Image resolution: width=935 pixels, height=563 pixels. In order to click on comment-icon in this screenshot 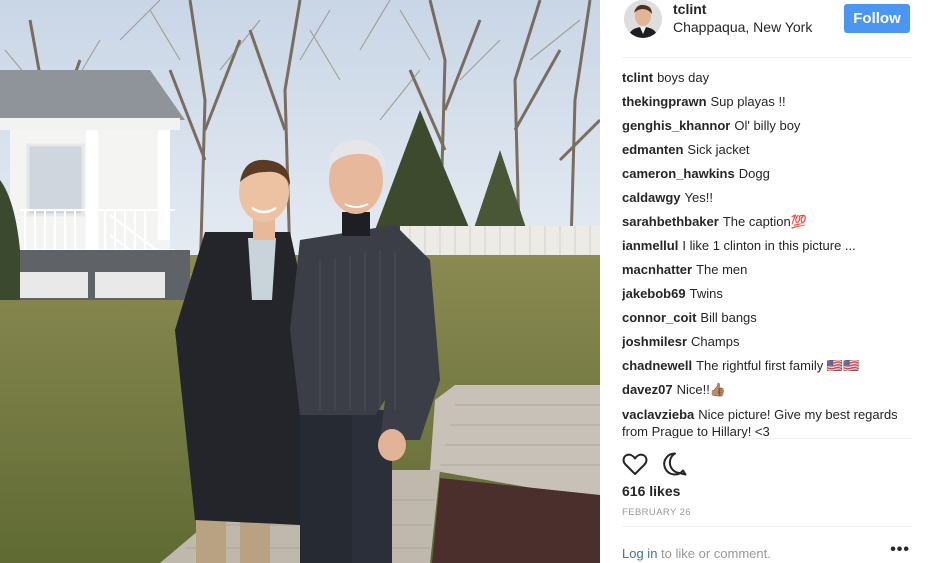, I will do `click(675, 464)`.